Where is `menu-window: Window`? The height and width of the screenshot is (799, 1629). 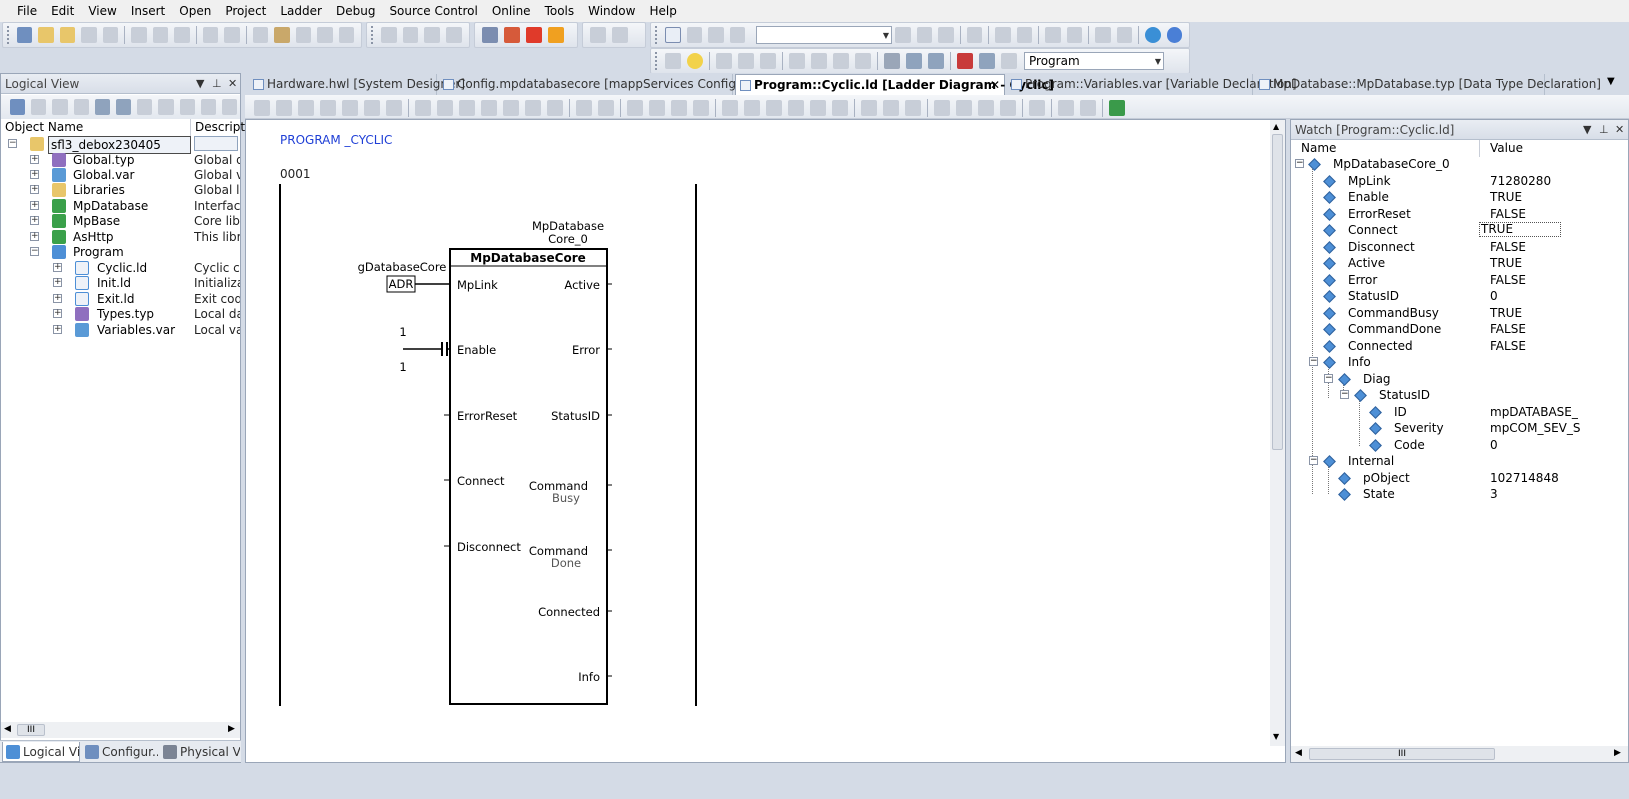 menu-window: Window is located at coordinates (611, 11).